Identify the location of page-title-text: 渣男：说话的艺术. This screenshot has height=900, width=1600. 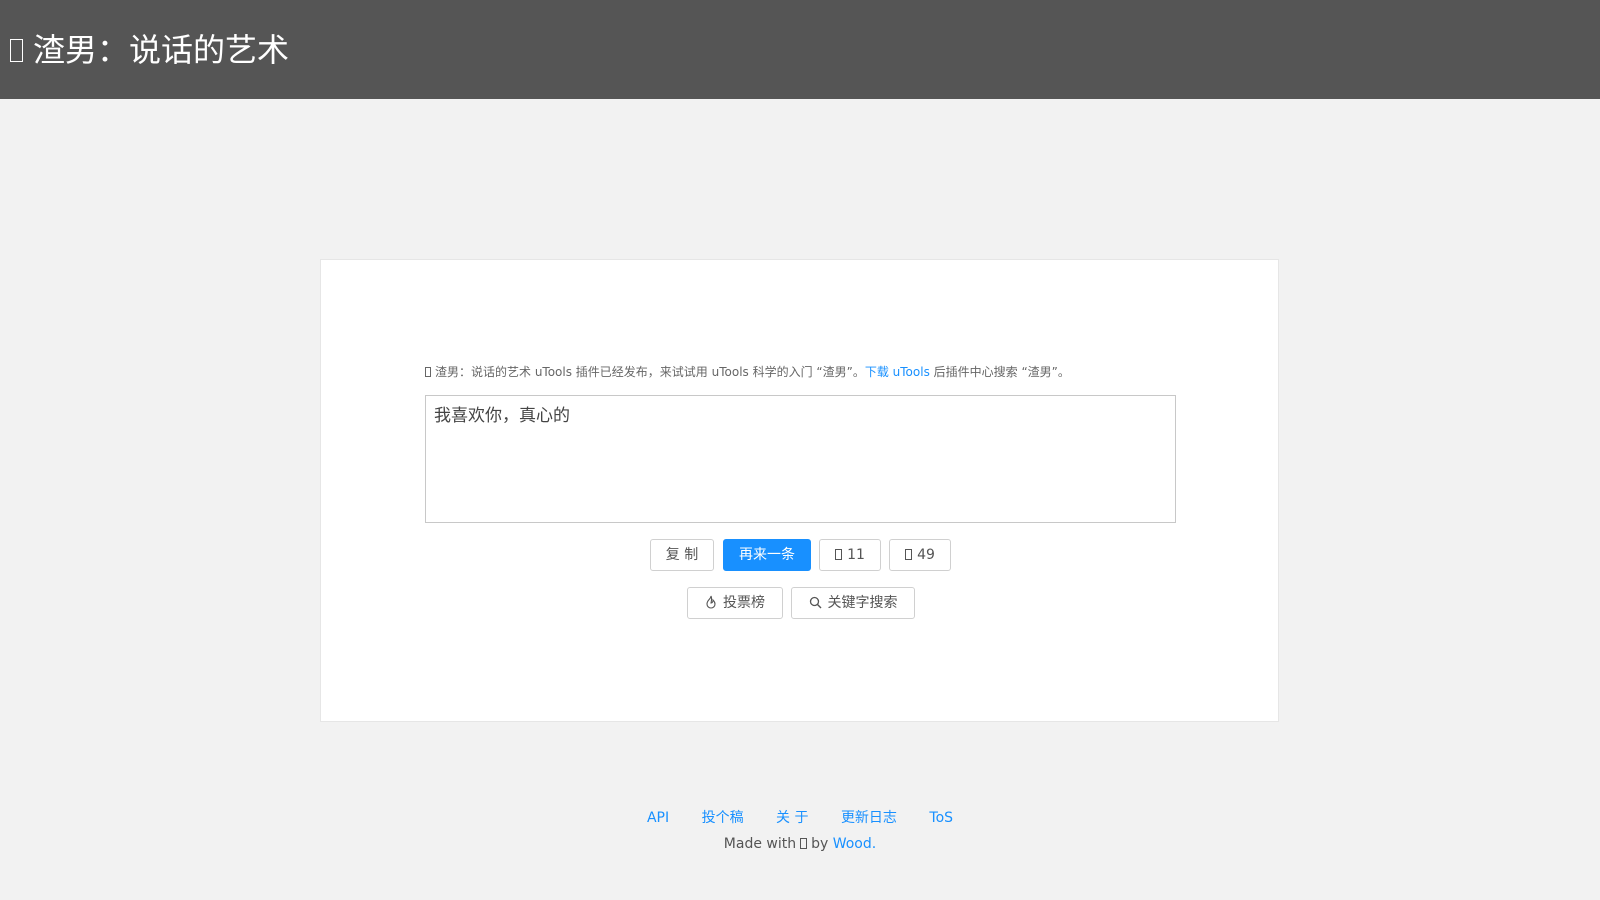
(161, 50).